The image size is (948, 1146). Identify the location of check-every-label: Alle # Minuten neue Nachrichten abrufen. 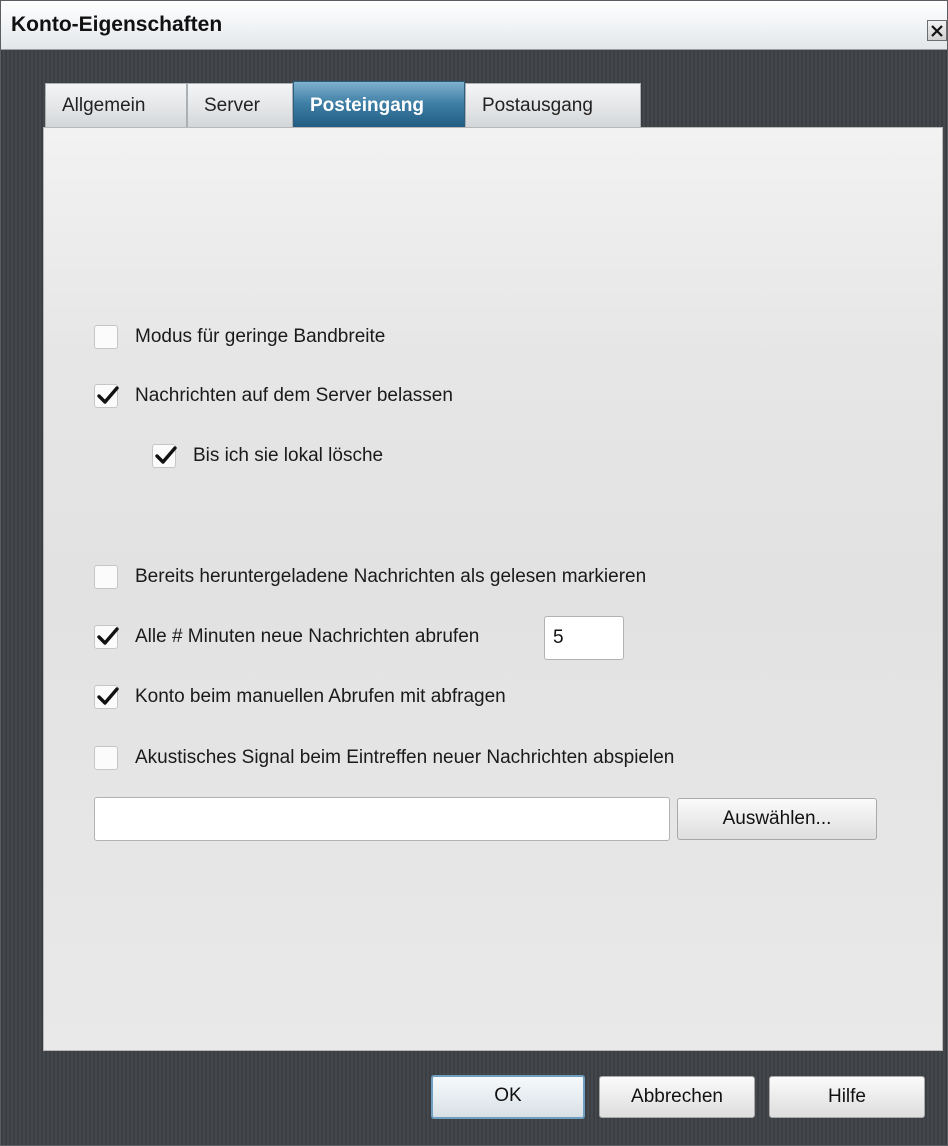
(307, 636).